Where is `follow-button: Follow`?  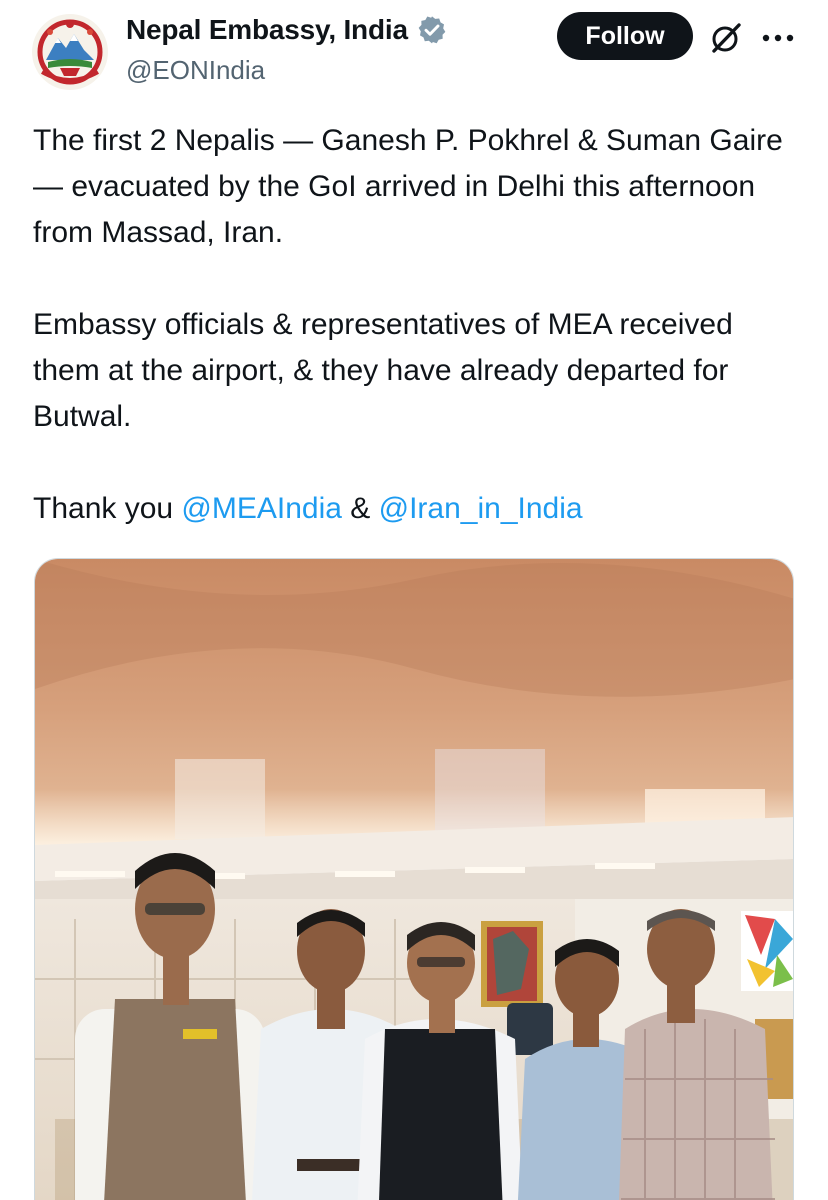
follow-button: Follow is located at coordinates (625, 36).